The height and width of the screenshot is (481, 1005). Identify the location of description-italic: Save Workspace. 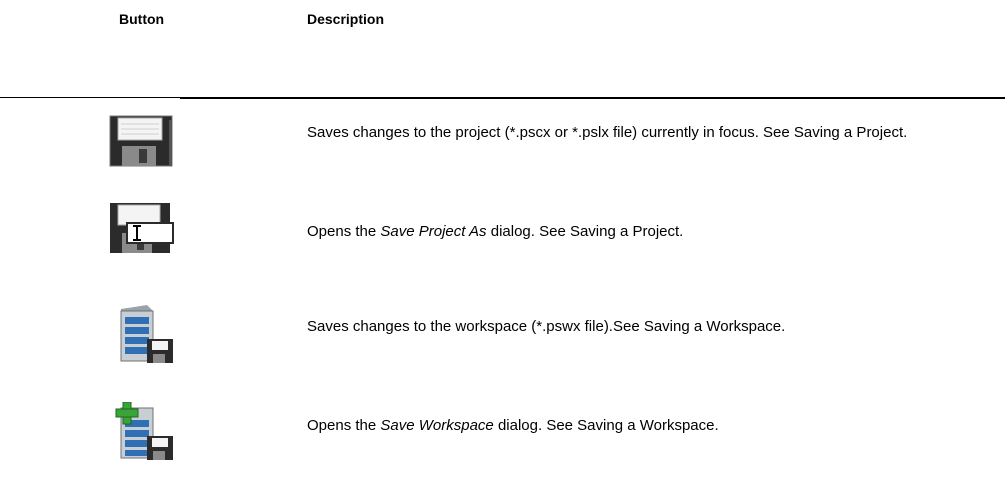
(437, 425).